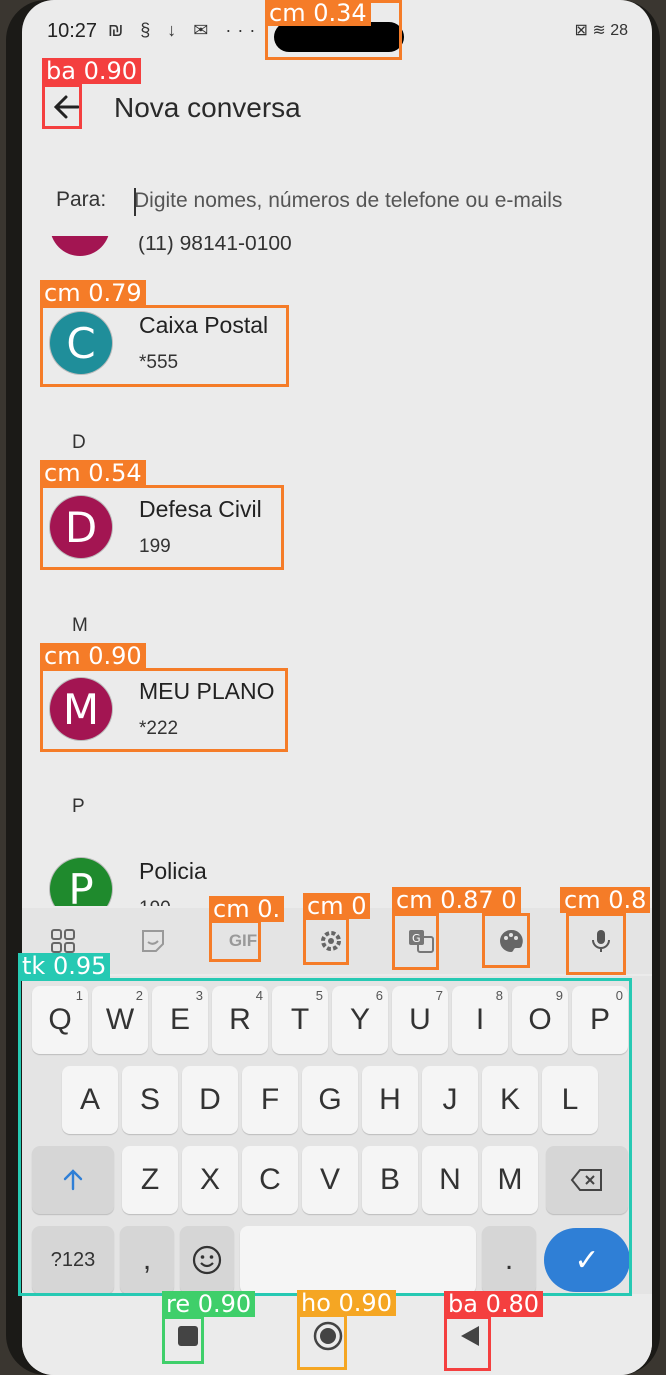 Image resolution: width=666 pixels, height=1375 pixels. I want to click on contact-item-caixa-postal: C Caixa Postal *555, so click(171, 342).